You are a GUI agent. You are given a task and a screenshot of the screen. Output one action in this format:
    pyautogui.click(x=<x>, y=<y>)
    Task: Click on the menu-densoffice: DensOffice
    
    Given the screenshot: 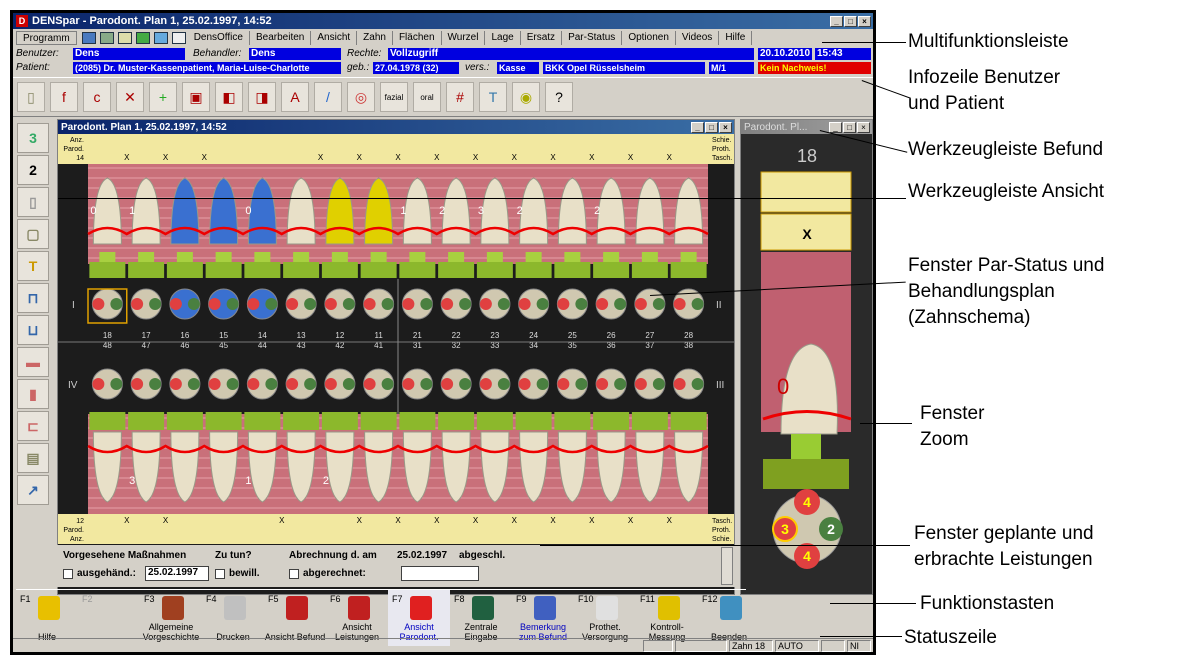 What is the action you would take?
    pyautogui.click(x=219, y=38)
    